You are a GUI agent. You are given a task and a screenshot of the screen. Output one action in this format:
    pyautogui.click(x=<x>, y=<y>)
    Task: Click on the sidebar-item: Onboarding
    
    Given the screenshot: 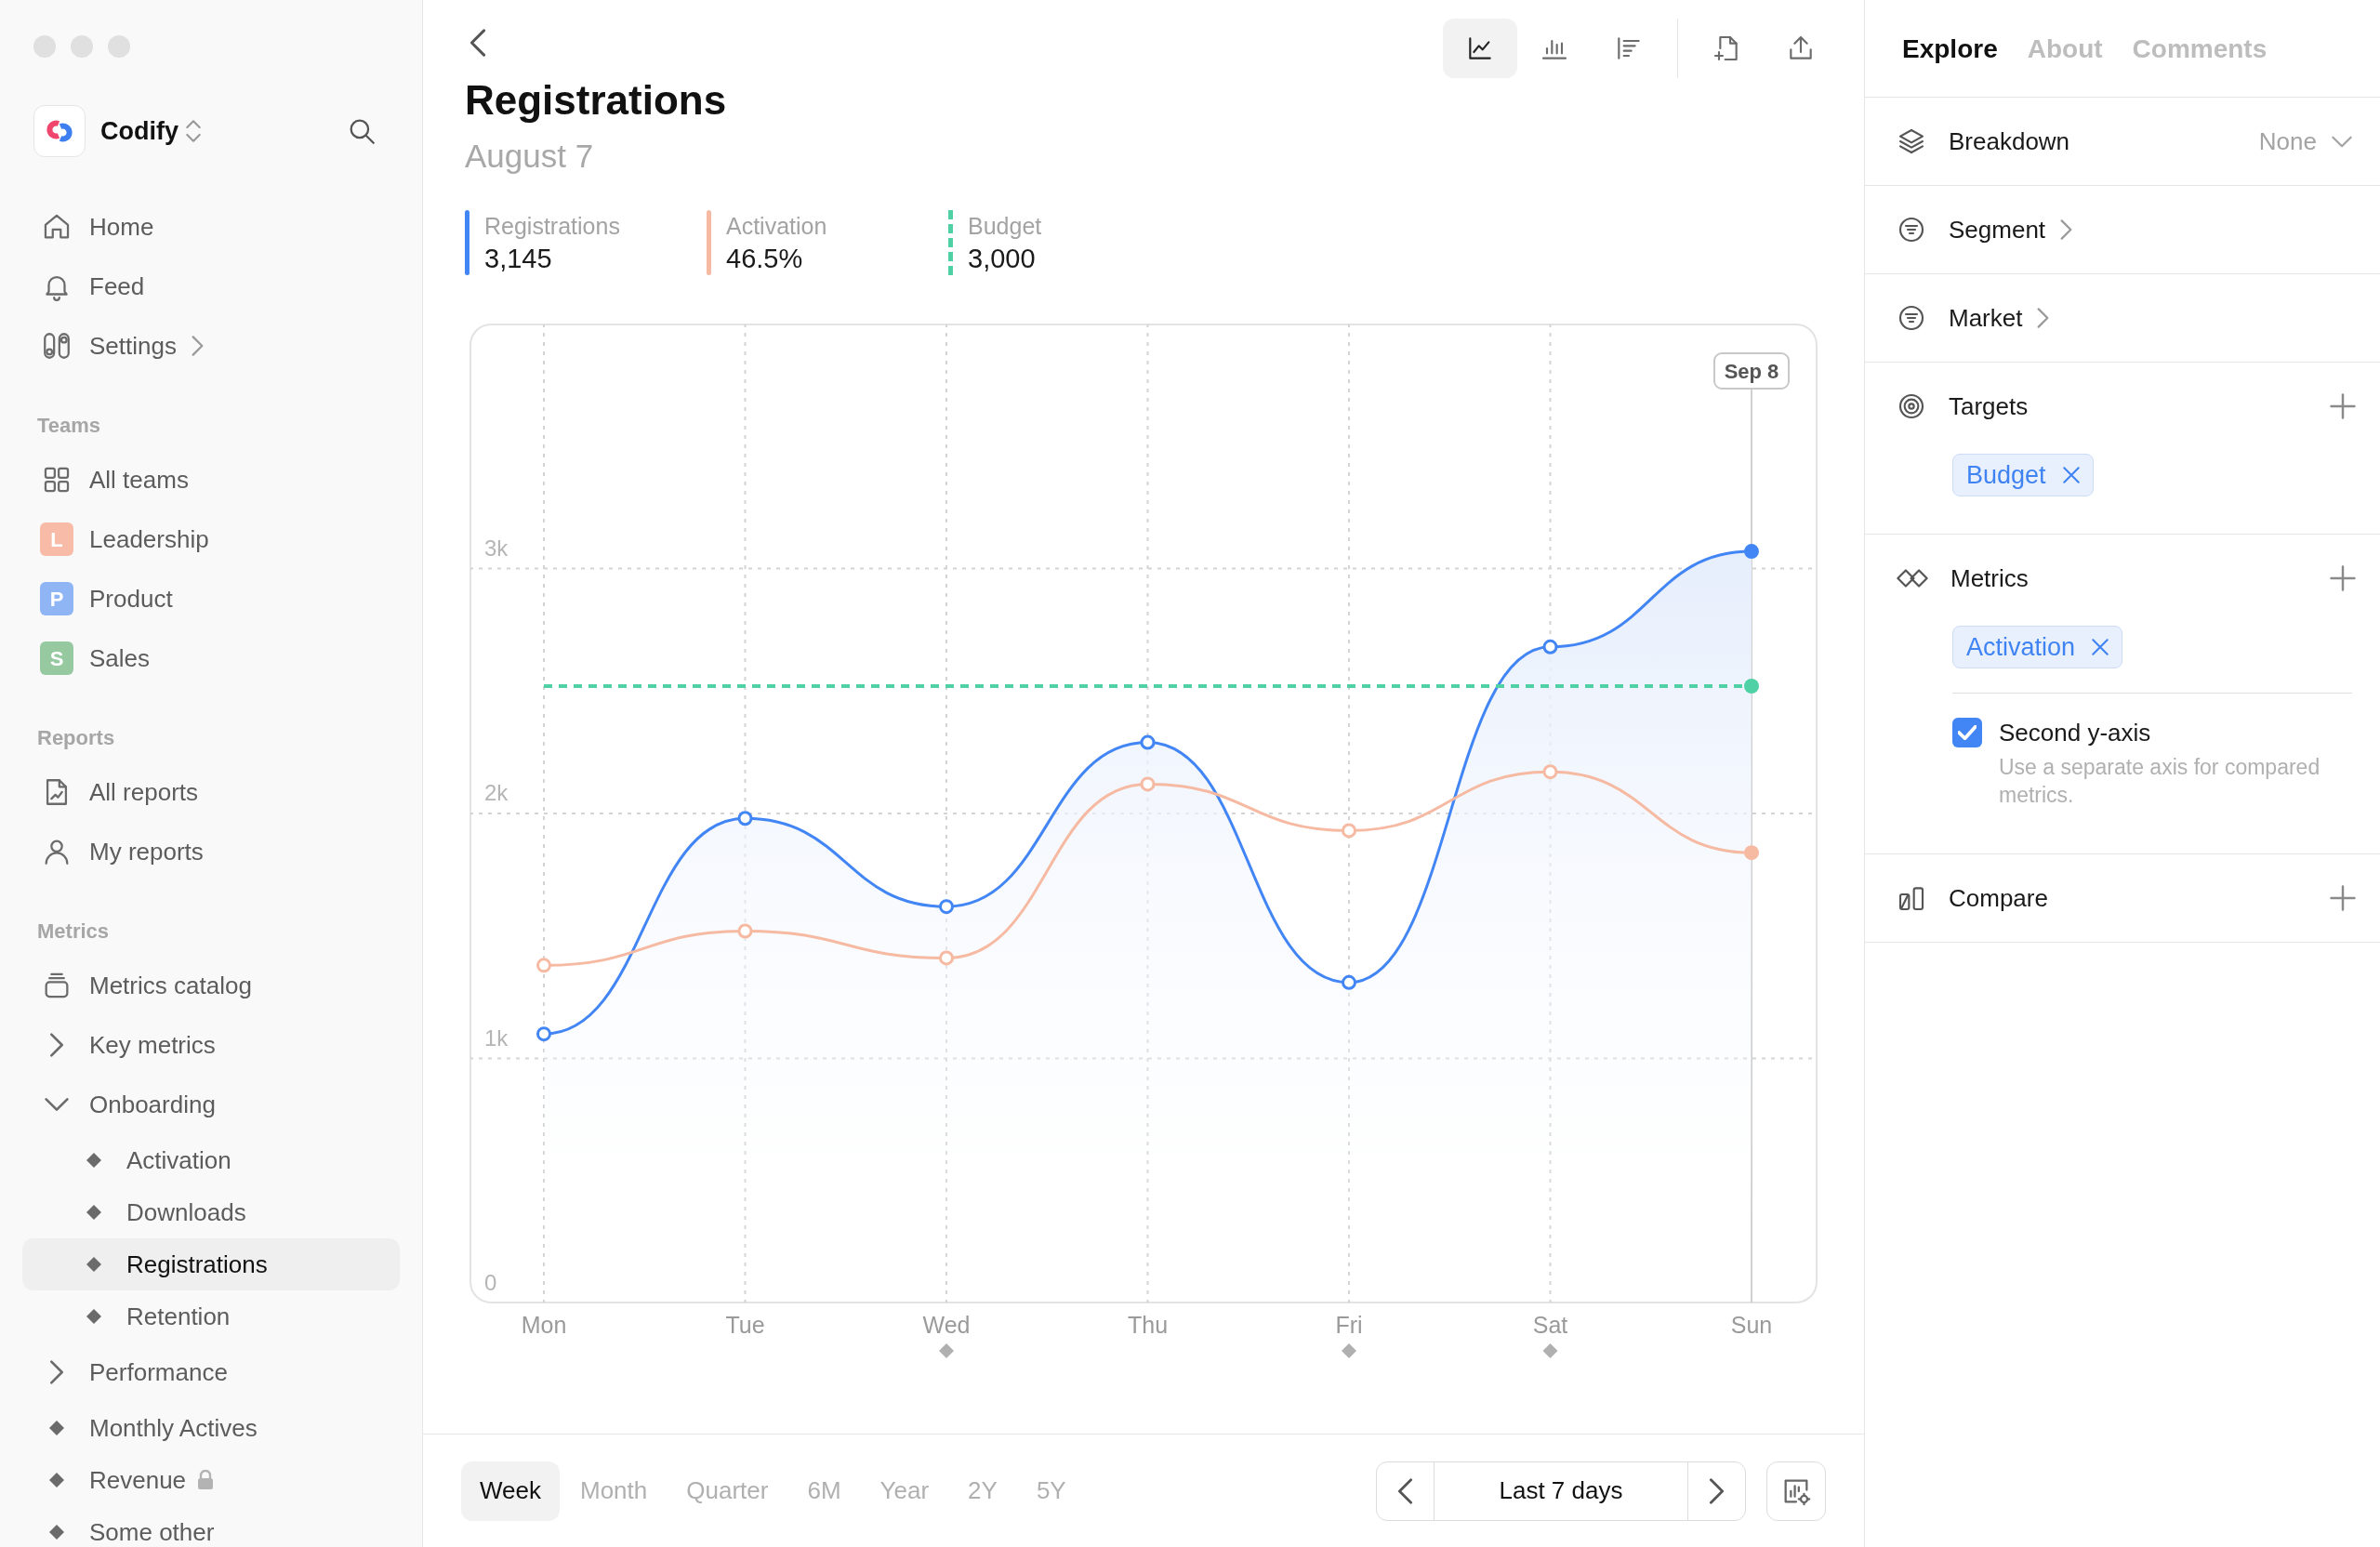 What is the action you would take?
    pyautogui.click(x=211, y=1104)
    